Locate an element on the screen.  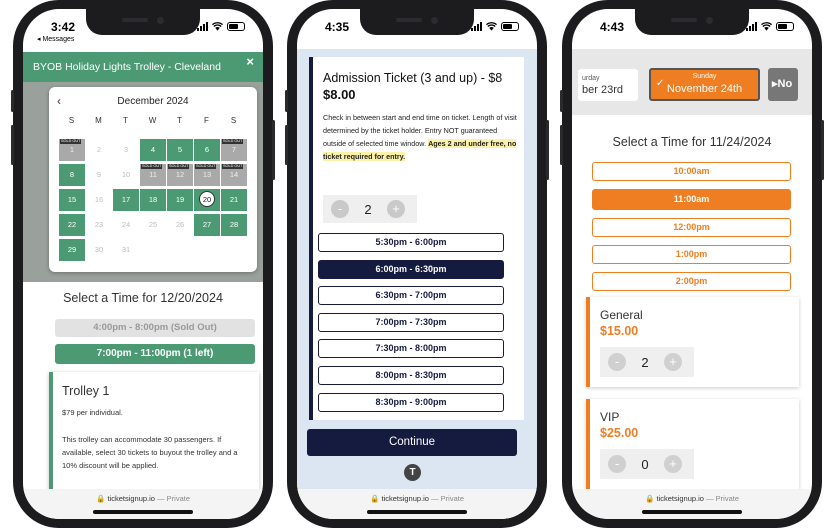
status-time: 4:43 is located at coordinates (612, 27).